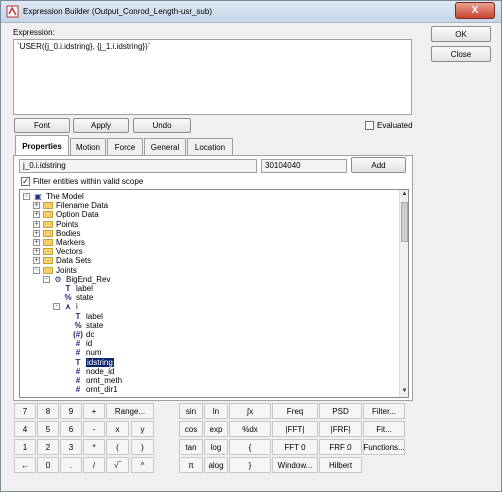 This screenshot has width=502, height=492. I want to click on keypad-key: %dx, so click(250, 429).